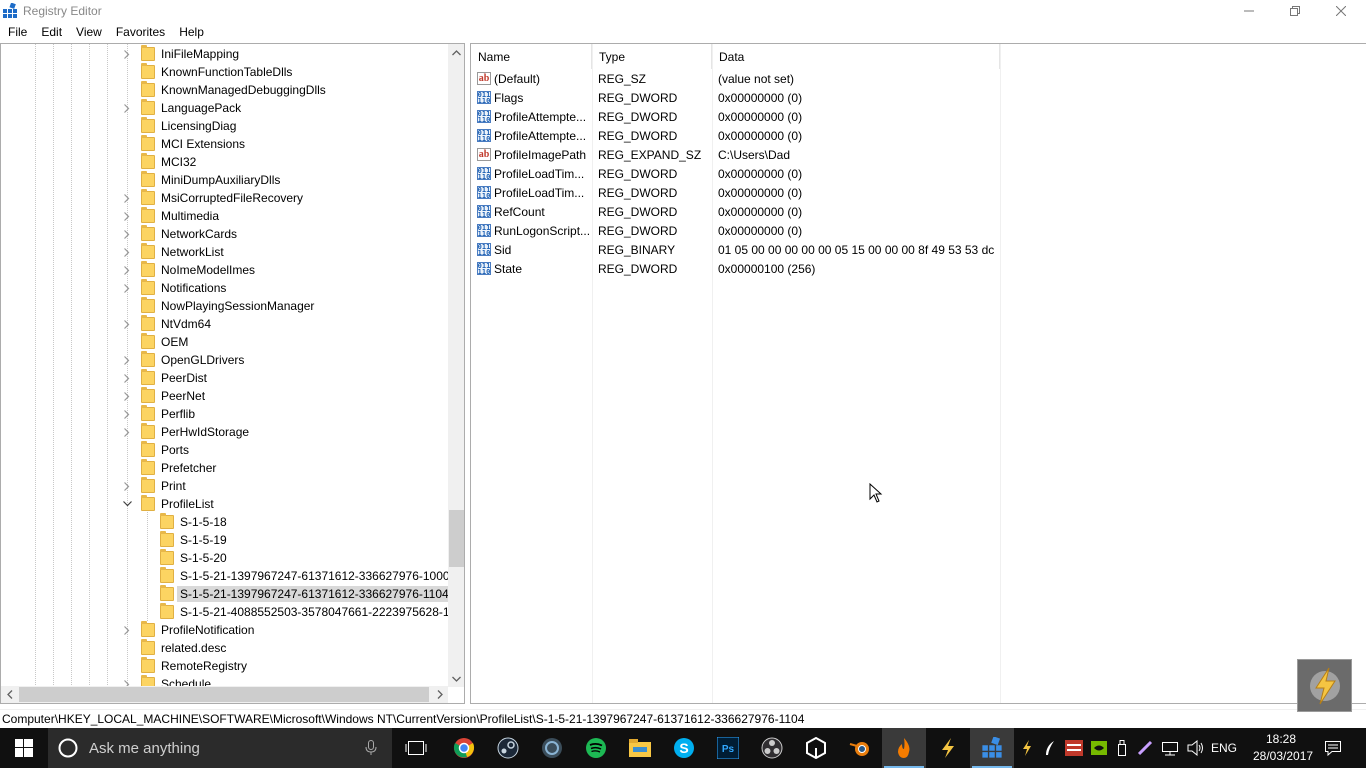  What do you see at coordinates (904, 748) in the screenshot?
I see `taskbar-fire-app` at bounding box center [904, 748].